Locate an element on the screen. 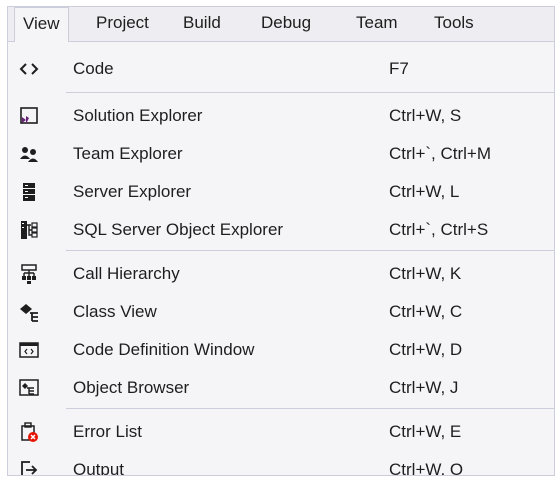 Image resolution: width=560 pixels, height=482 pixels. menu-item-code: Code F7 is located at coordinates (281, 69).